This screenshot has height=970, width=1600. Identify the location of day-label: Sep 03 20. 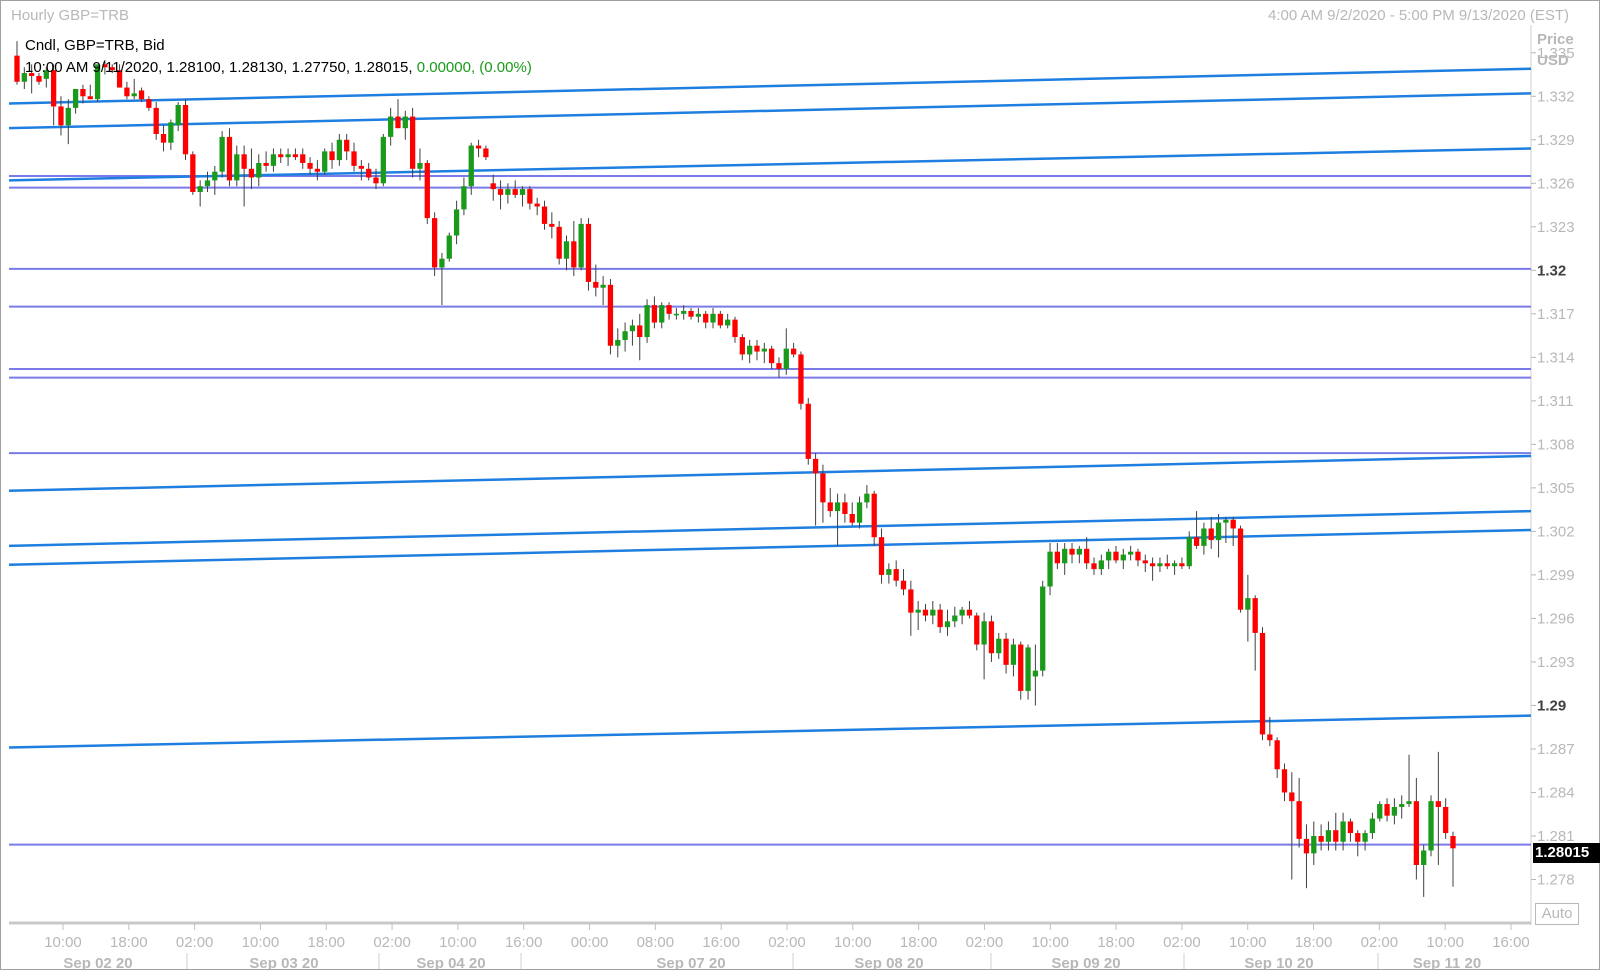
(283, 962).